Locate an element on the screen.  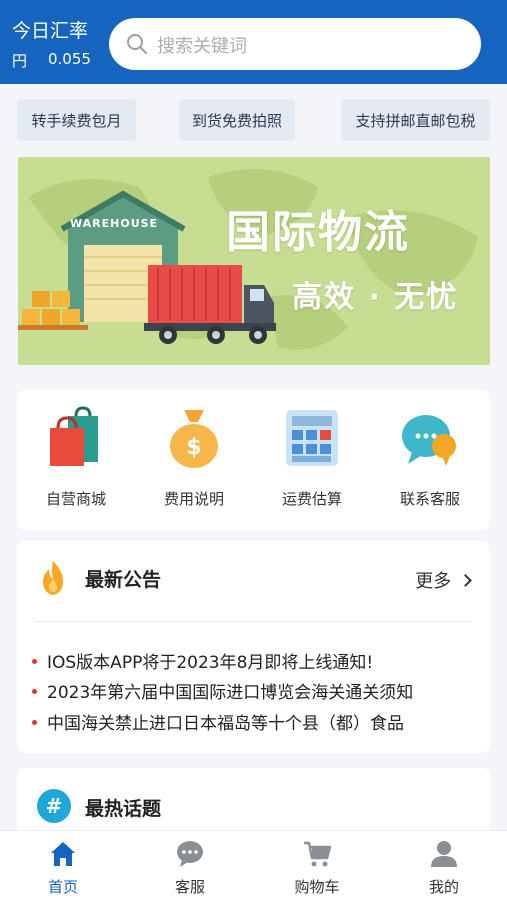
announcement-item: IOS版本APP将于2023年8月即将上线通知! is located at coordinates (202, 660).